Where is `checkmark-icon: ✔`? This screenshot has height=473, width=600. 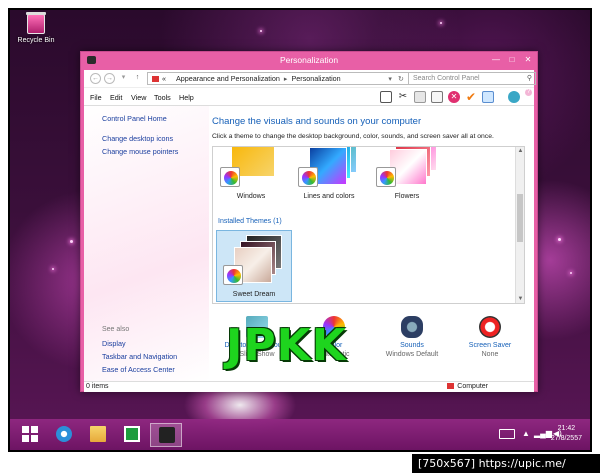 checkmark-icon: ✔ is located at coordinates (471, 97).